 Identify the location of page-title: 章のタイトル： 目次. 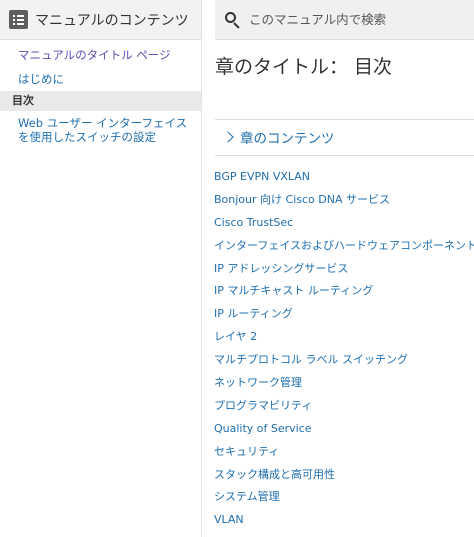
(304, 67).